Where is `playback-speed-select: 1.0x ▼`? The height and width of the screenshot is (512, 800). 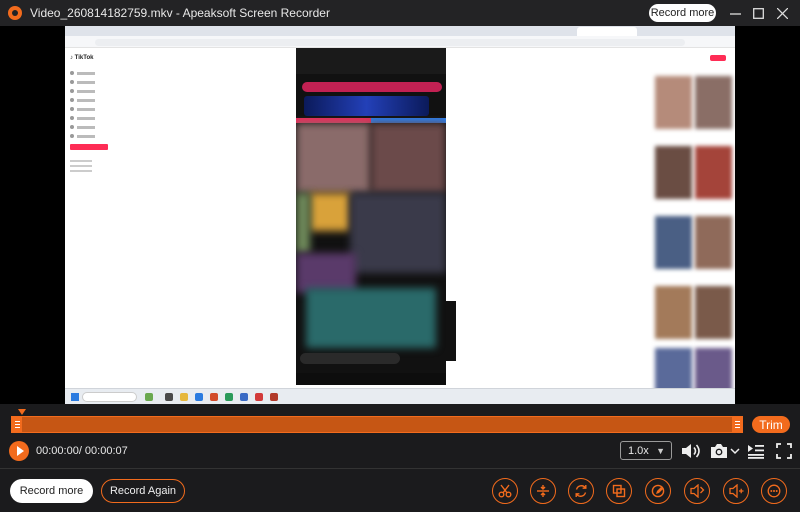
playback-speed-select: 1.0x ▼ is located at coordinates (646, 450).